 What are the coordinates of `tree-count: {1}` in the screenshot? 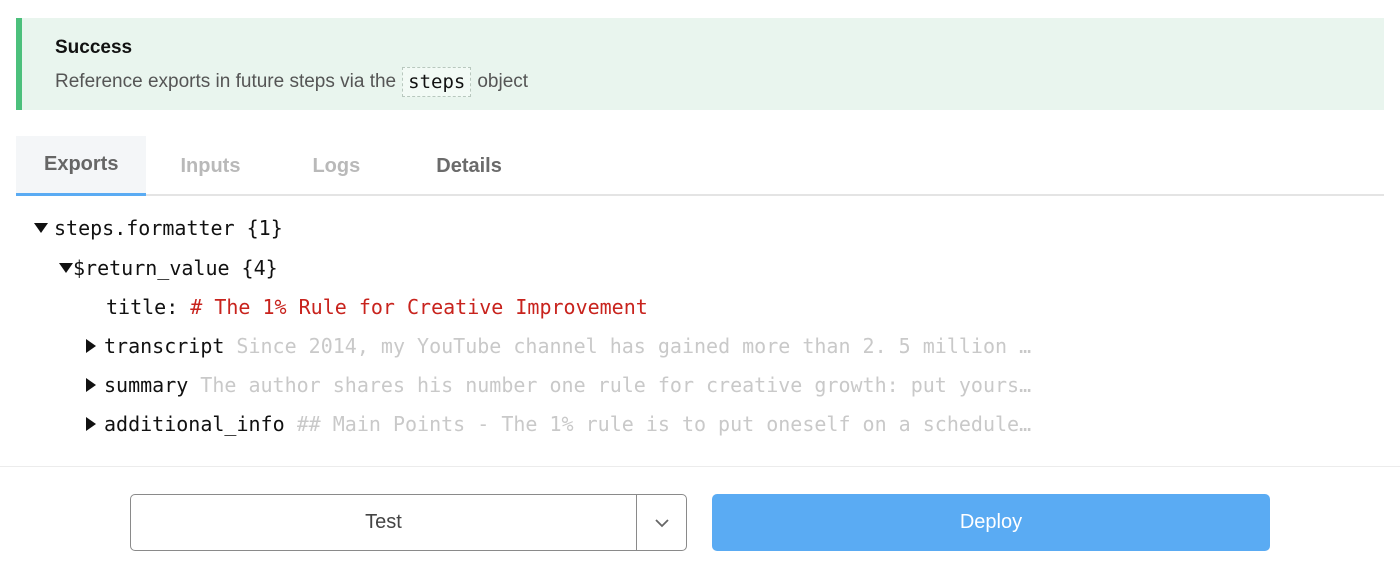 It's located at (264, 228).